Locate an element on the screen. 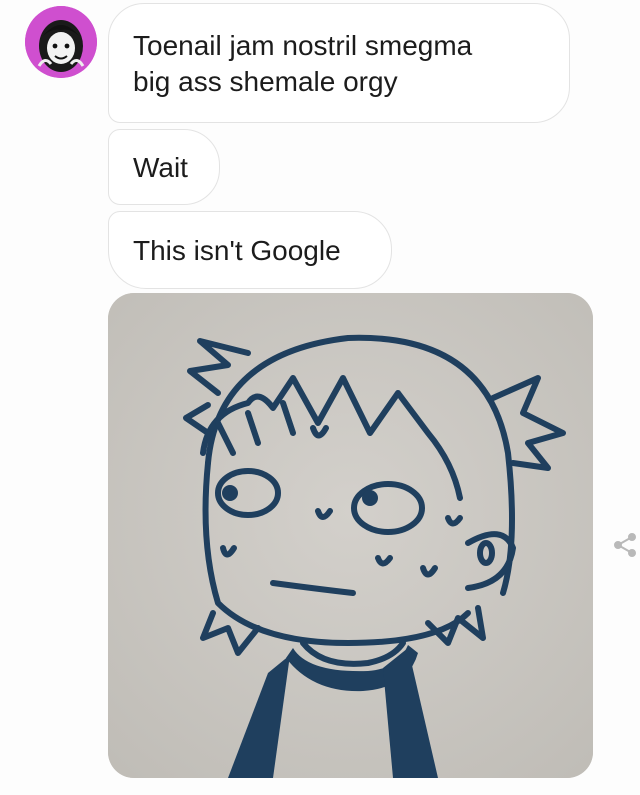 Image resolution: width=640 pixels, height=795 pixels. share-icon-glyph is located at coordinates (625, 545).